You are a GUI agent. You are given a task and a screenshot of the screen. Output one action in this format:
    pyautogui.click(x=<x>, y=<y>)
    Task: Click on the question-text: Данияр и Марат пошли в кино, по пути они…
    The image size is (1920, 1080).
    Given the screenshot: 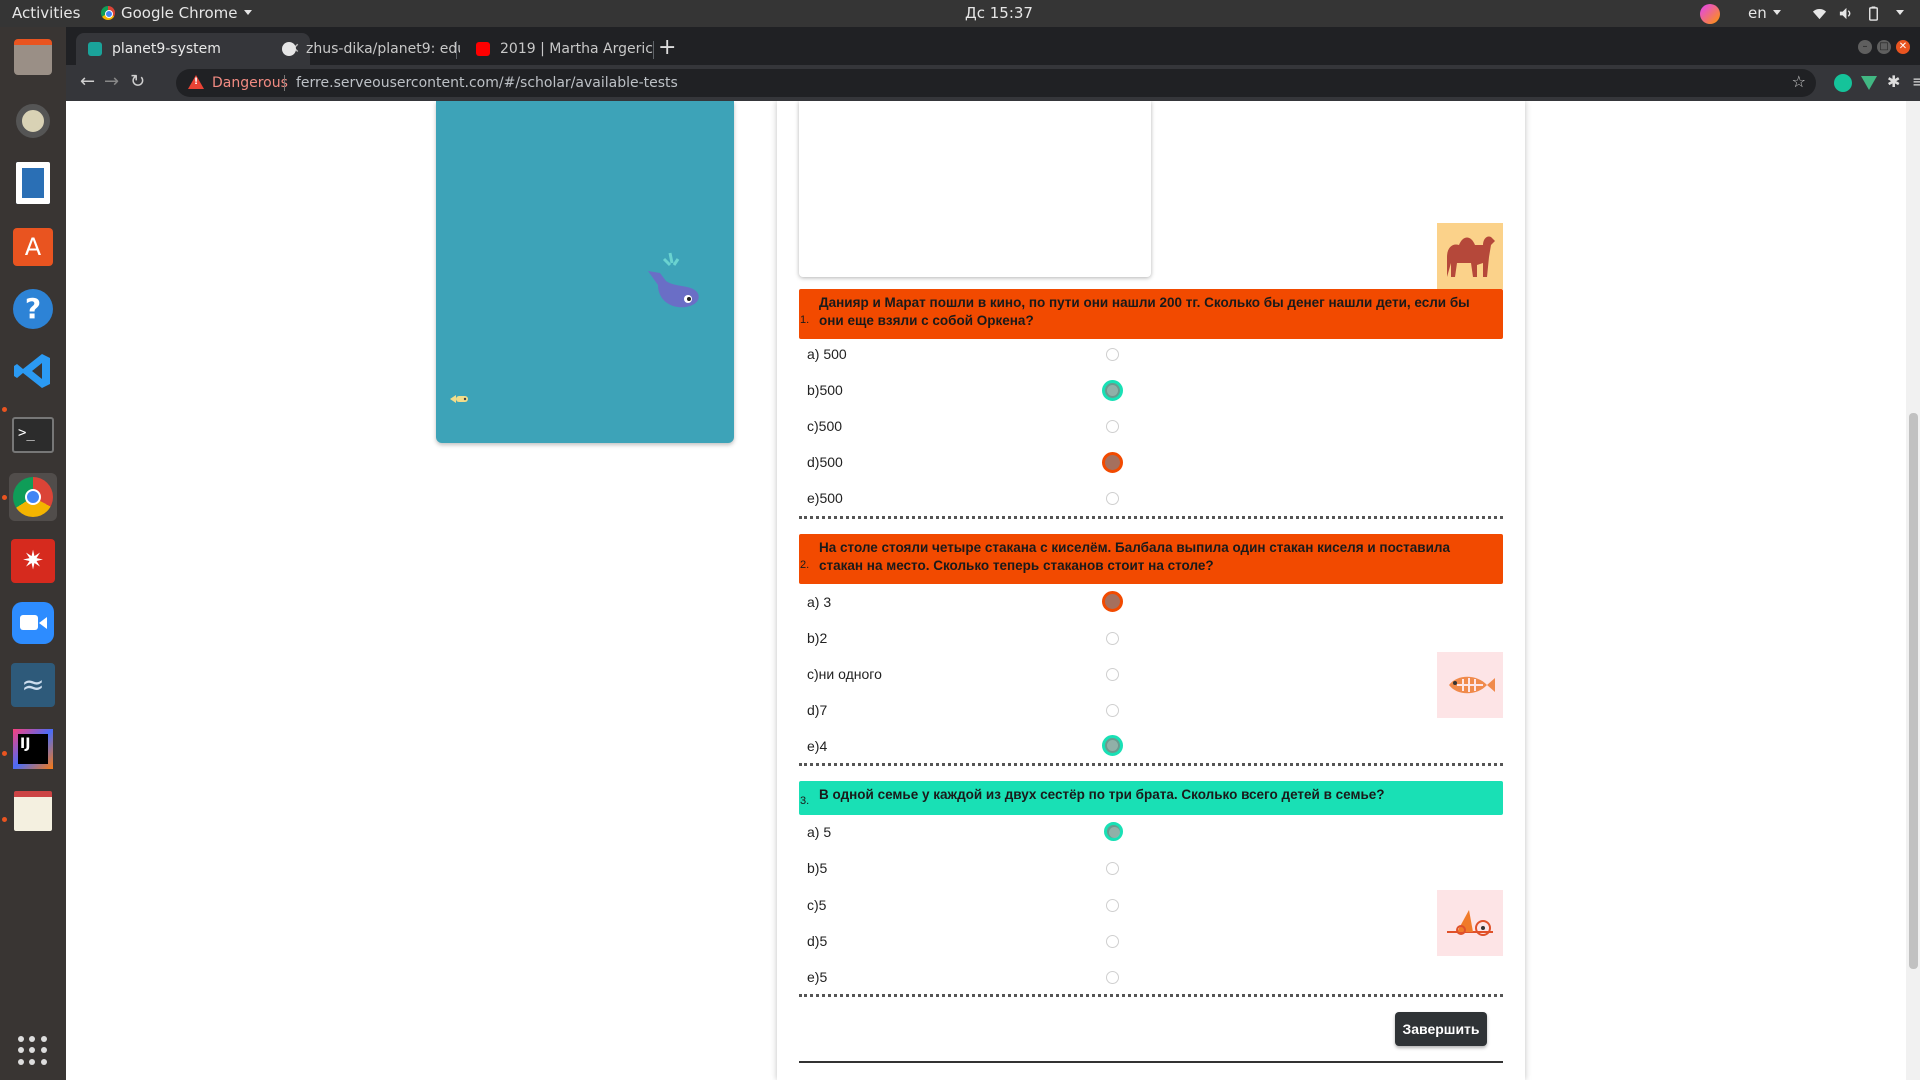 What is the action you would take?
    pyautogui.click(x=1144, y=311)
    